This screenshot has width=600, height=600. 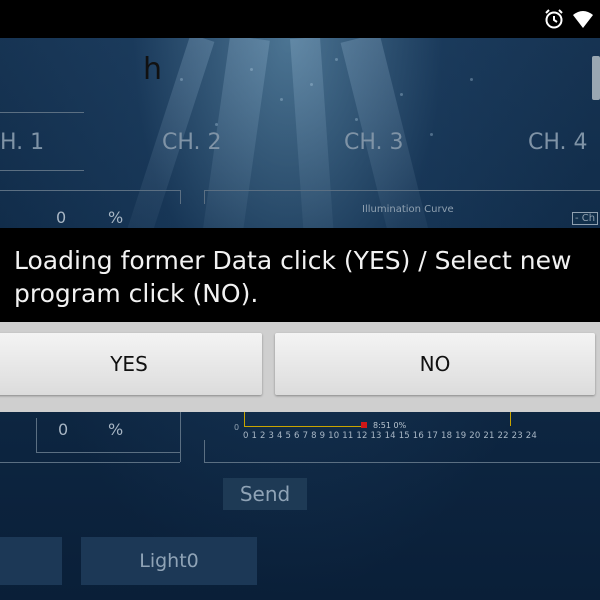 What do you see at coordinates (554, 19) in the screenshot?
I see `alarm-clock-icon` at bounding box center [554, 19].